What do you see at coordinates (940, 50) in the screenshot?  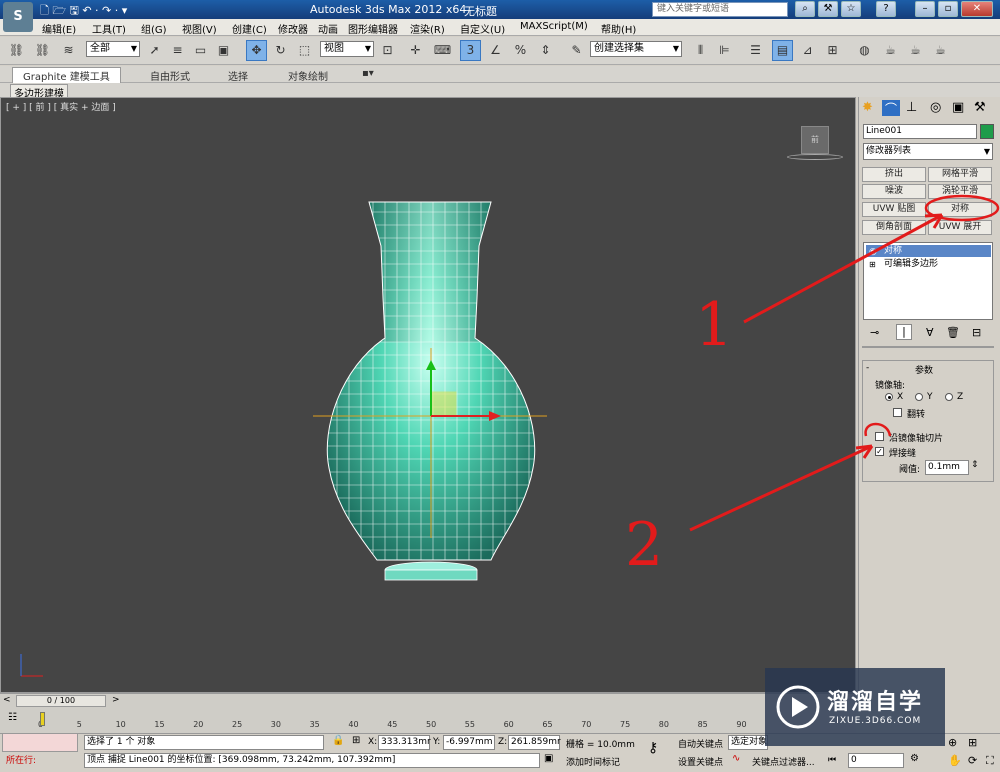 I see `render-icon: ☕` at bounding box center [940, 50].